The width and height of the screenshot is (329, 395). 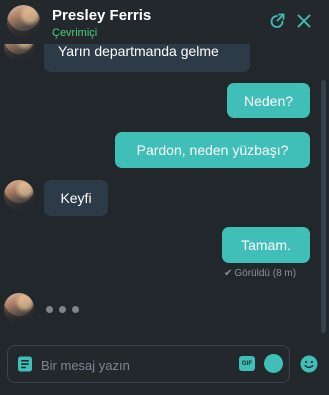 I want to click on message-input, so click(x=136, y=365).